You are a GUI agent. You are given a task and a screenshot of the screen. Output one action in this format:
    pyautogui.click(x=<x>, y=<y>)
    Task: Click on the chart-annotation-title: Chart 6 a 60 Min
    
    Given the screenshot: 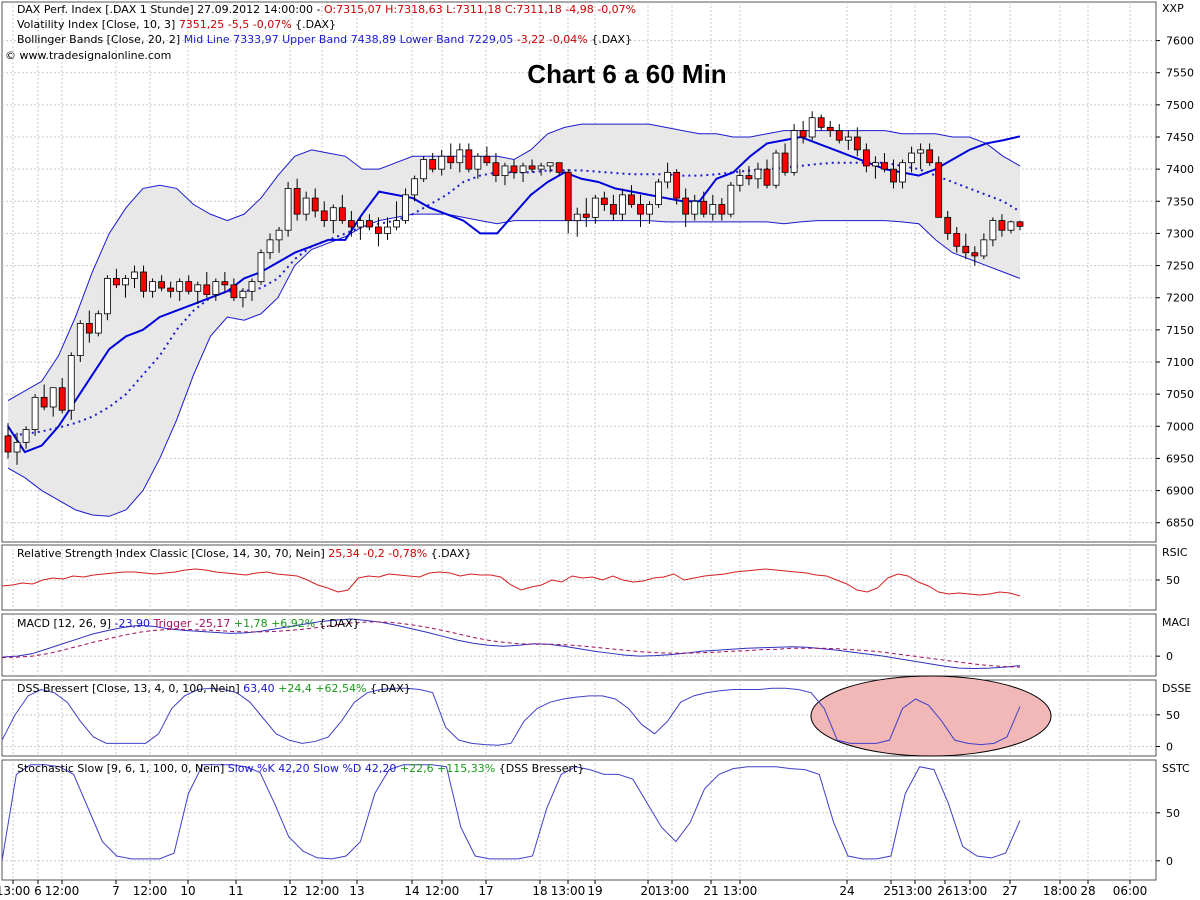 What is the action you would take?
    pyautogui.click(x=626, y=74)
    